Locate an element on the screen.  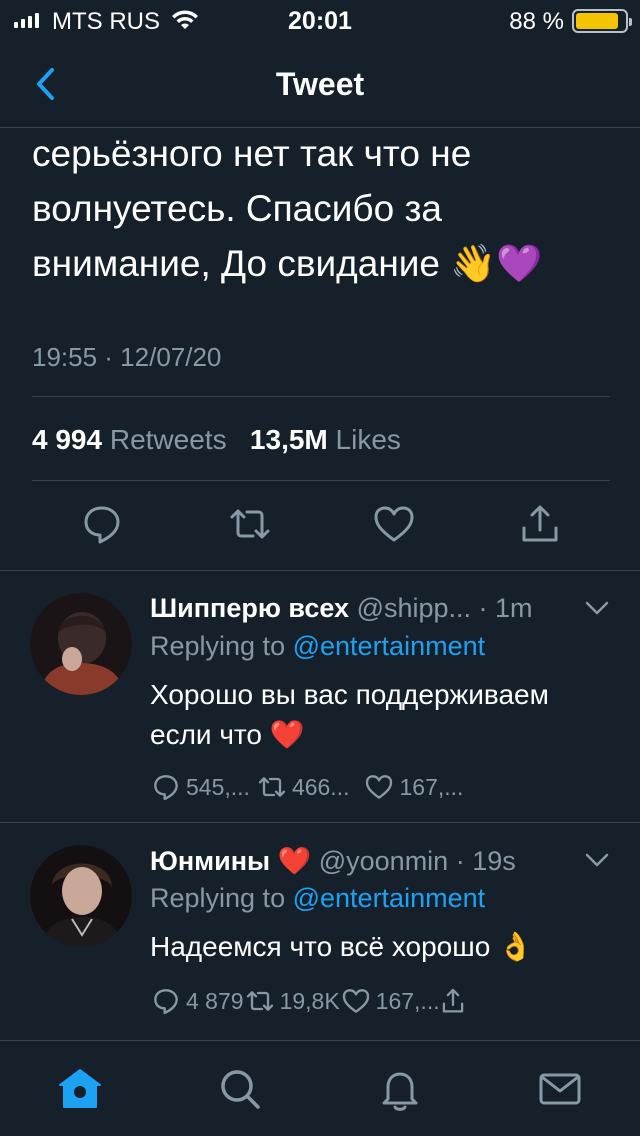
reply-header: Шипперю всех @shipp... · 1m is located at coordinates (341, 608).